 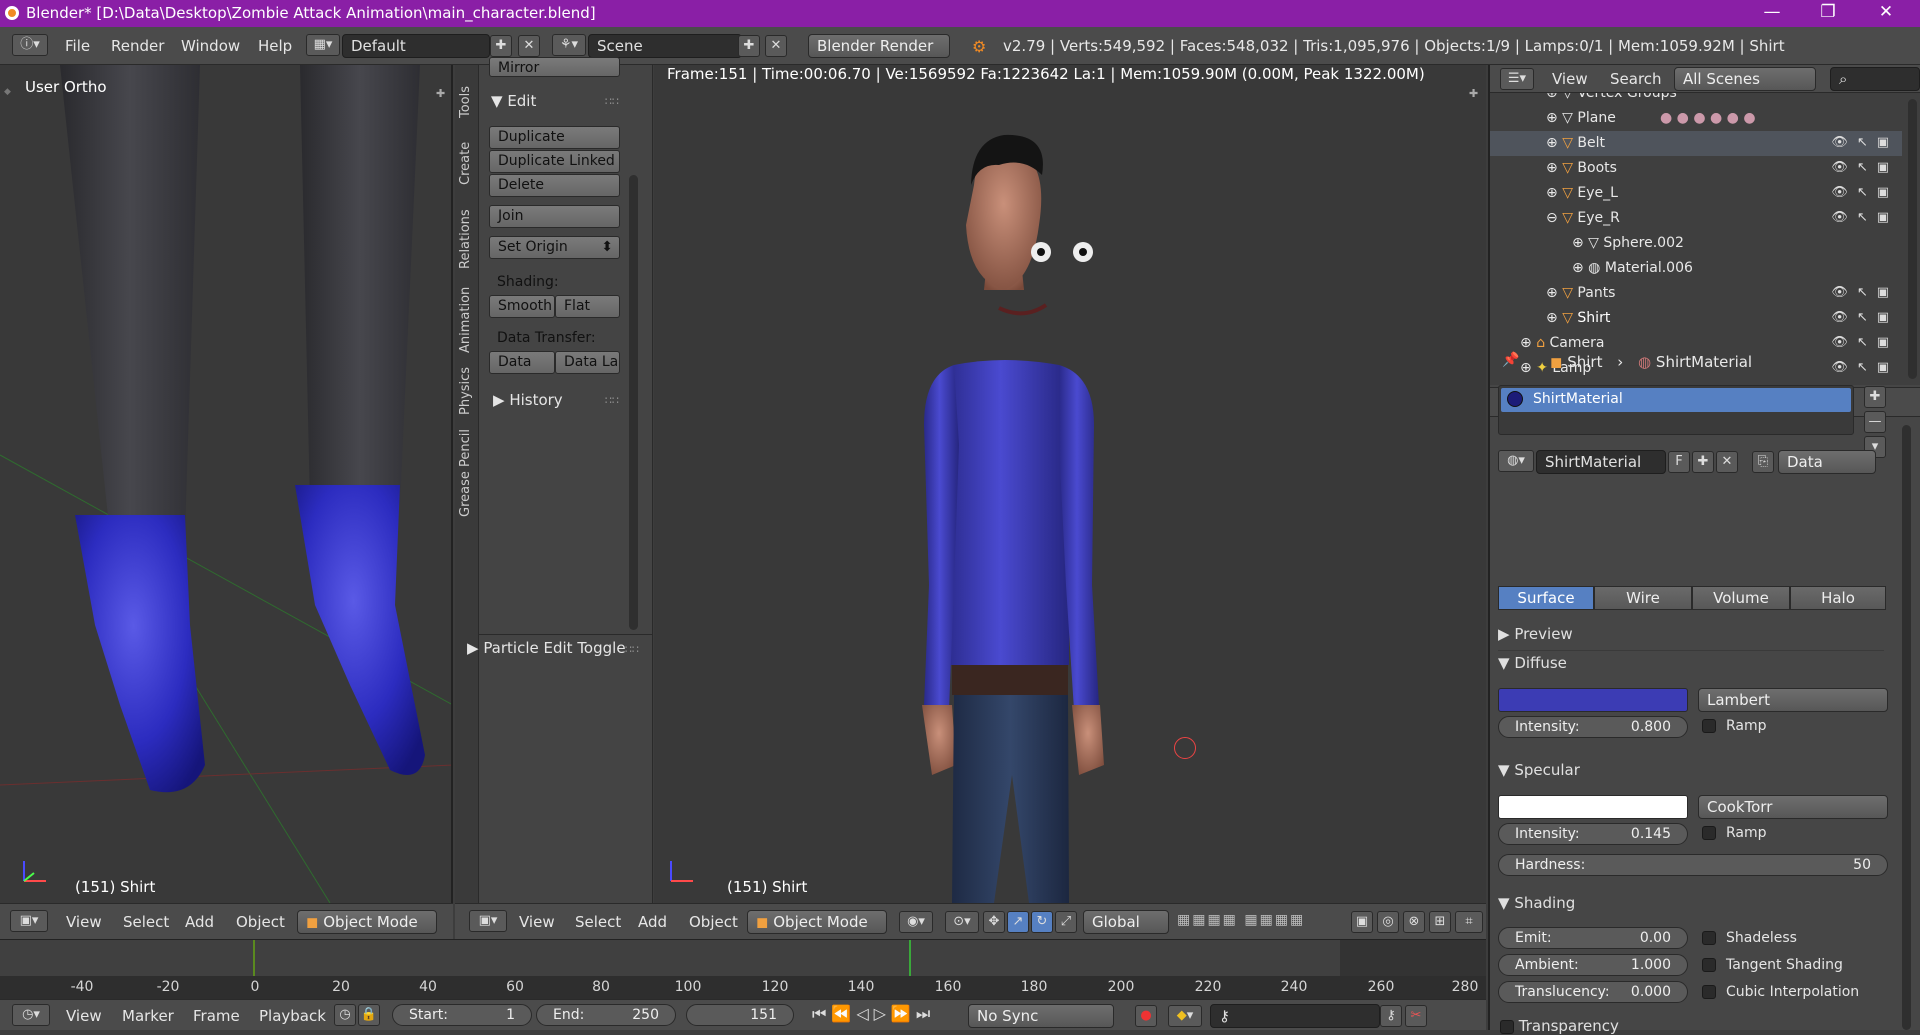 What do you see at coordinates (962, 922) in the screenshot?
I see `pivot-point-icon: ⊙▾` at bounding box center [962, 922].